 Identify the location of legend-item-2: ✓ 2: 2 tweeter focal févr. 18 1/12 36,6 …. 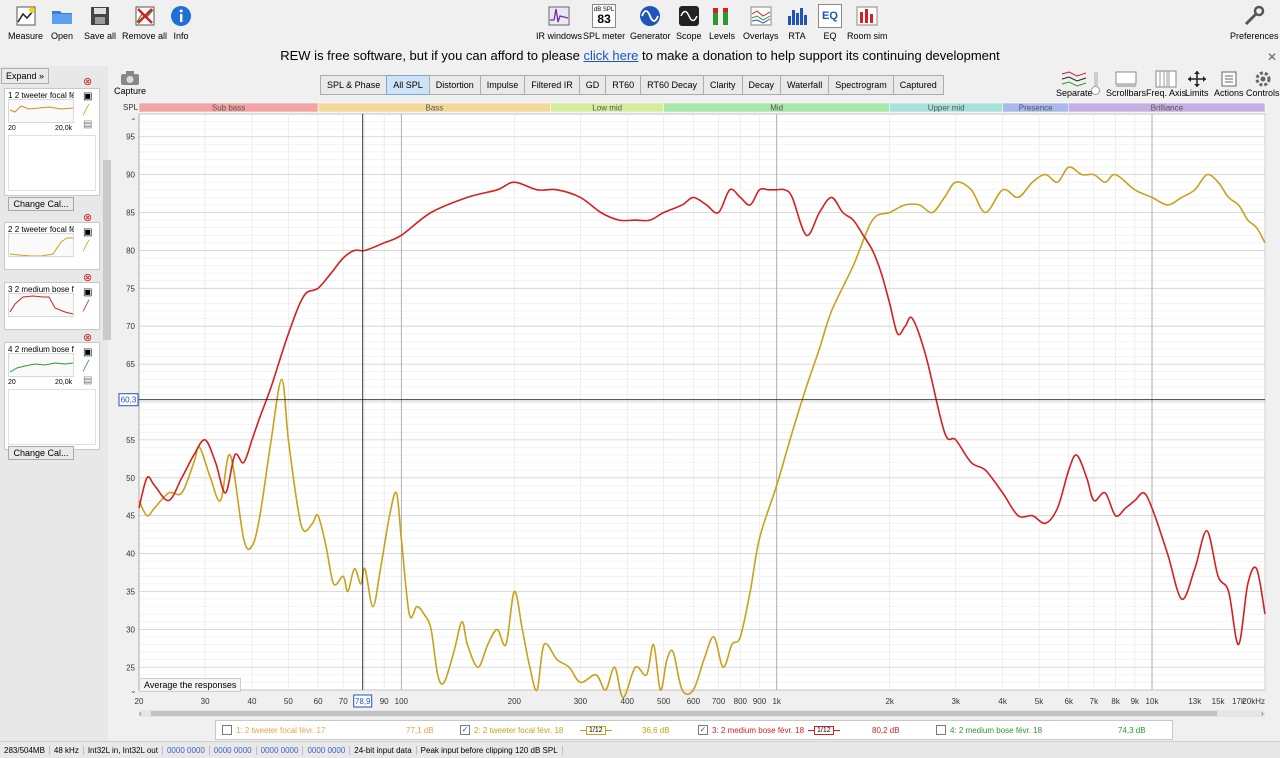
(573, 730).